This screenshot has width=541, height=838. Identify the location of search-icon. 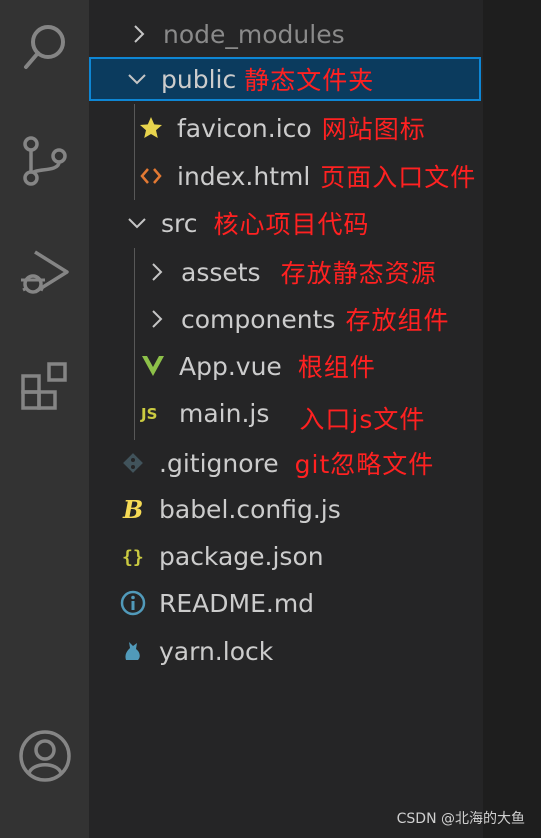
(44, 46).